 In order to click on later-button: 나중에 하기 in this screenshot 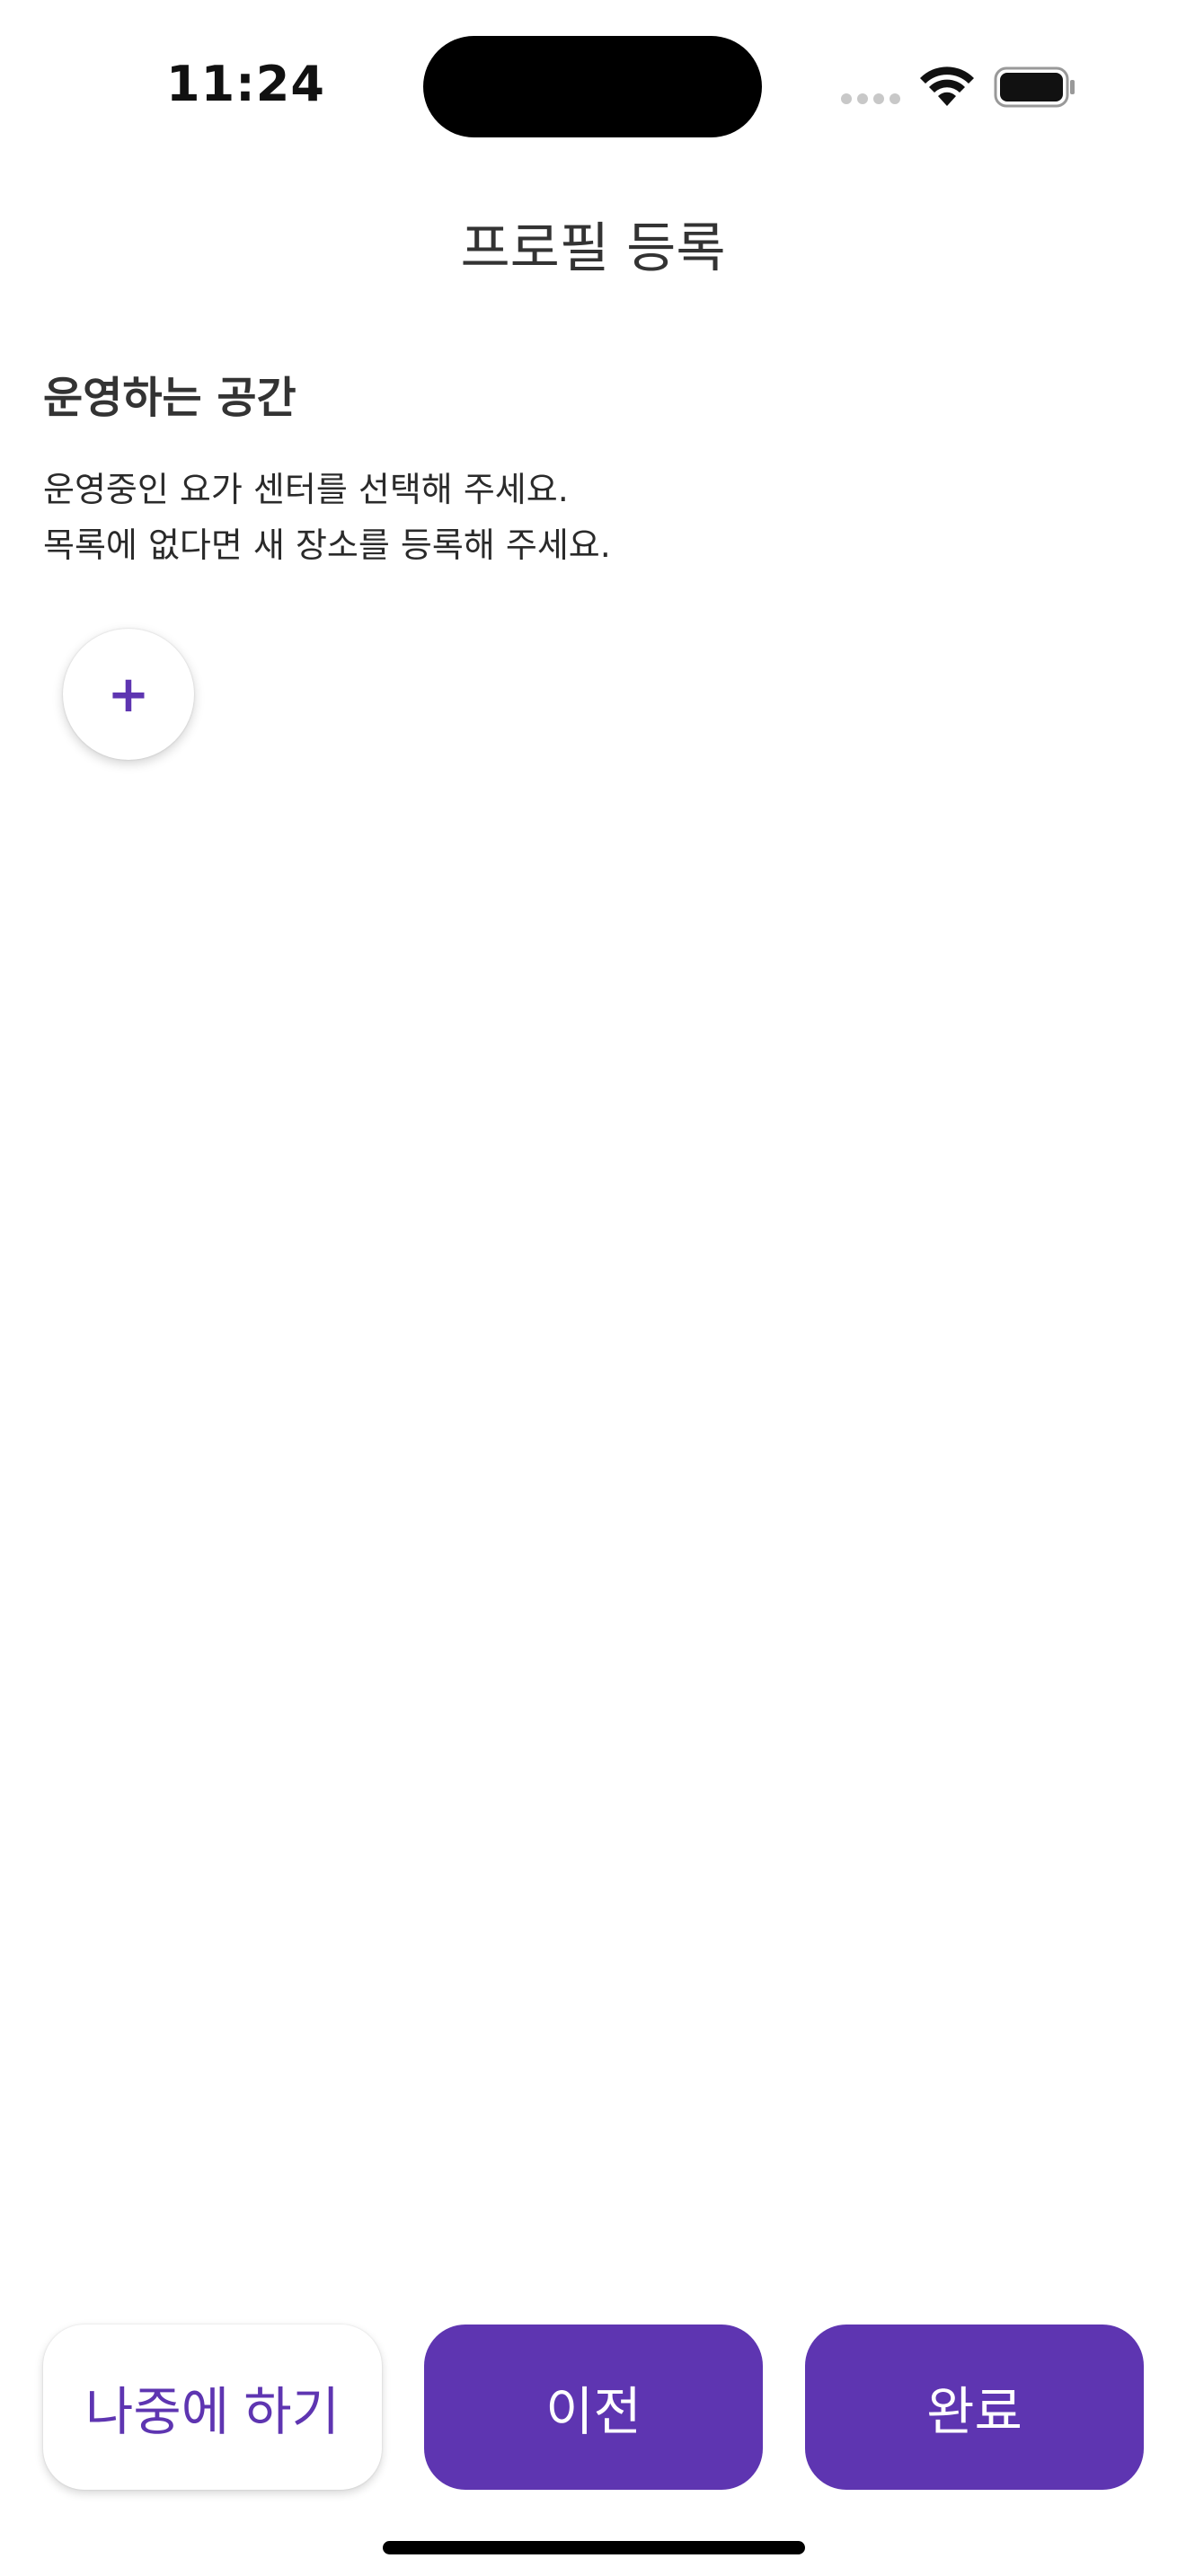, I will do `click(212, 2407)`.